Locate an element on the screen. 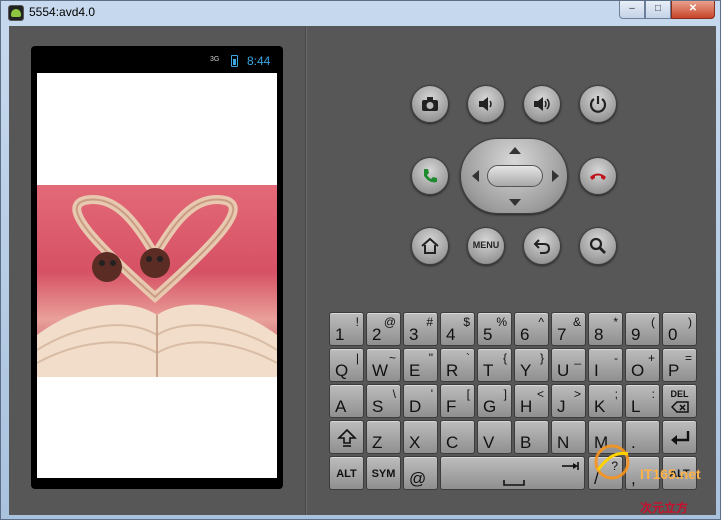  camera-button is located at coordinates (430, 104).